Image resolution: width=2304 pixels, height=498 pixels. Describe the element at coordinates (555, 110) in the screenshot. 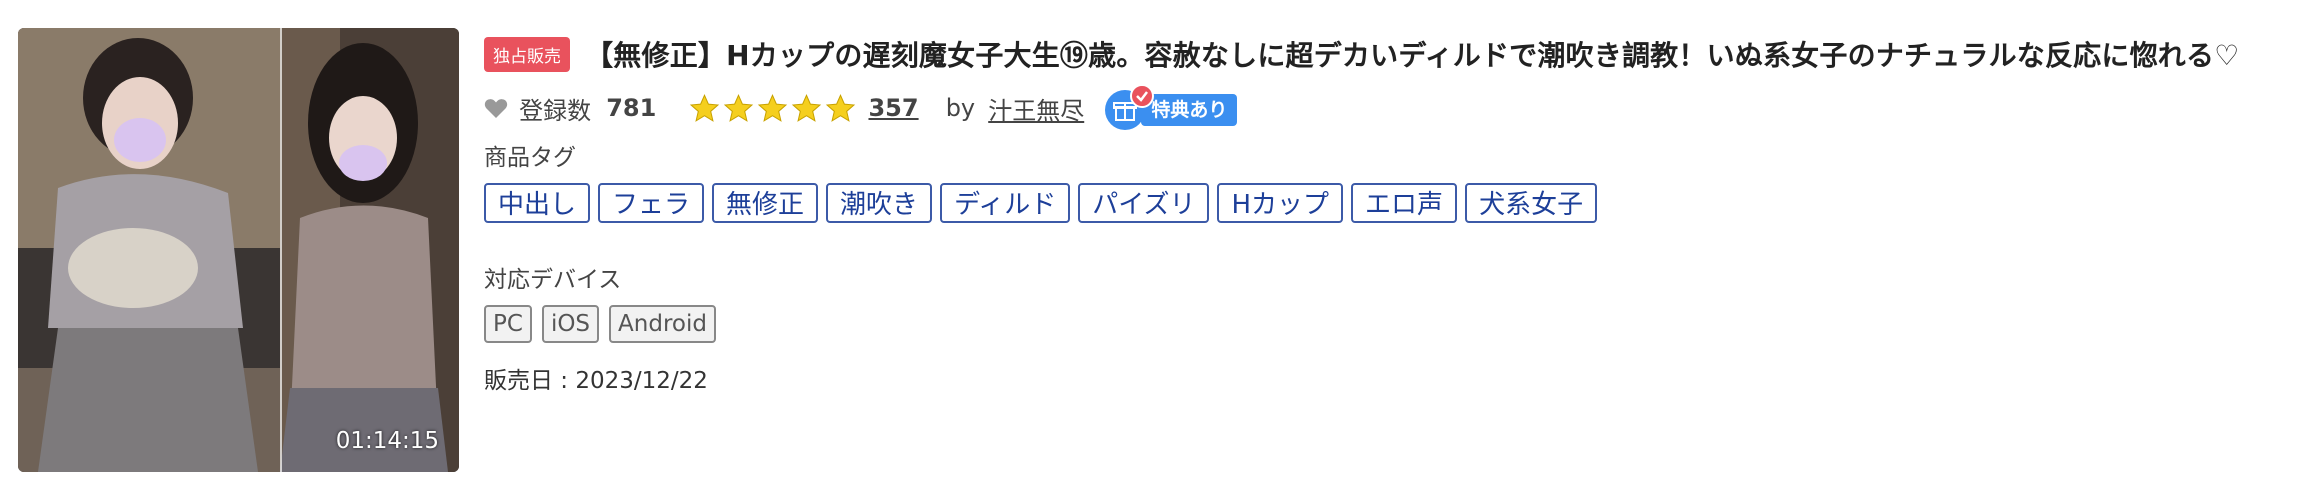

I see `favorites-label: 登録数` at that location.